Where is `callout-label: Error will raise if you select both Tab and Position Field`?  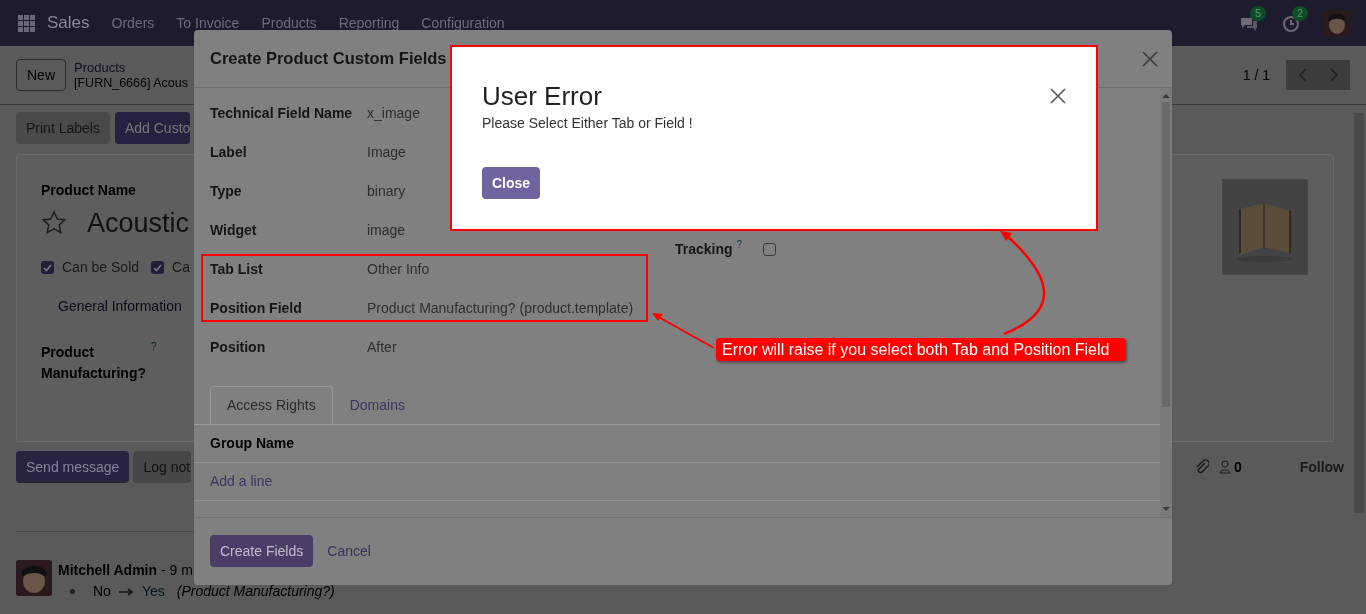 callout-label: Error will raise if you select both Tab and Position Field is located at coordinates (921, 349).